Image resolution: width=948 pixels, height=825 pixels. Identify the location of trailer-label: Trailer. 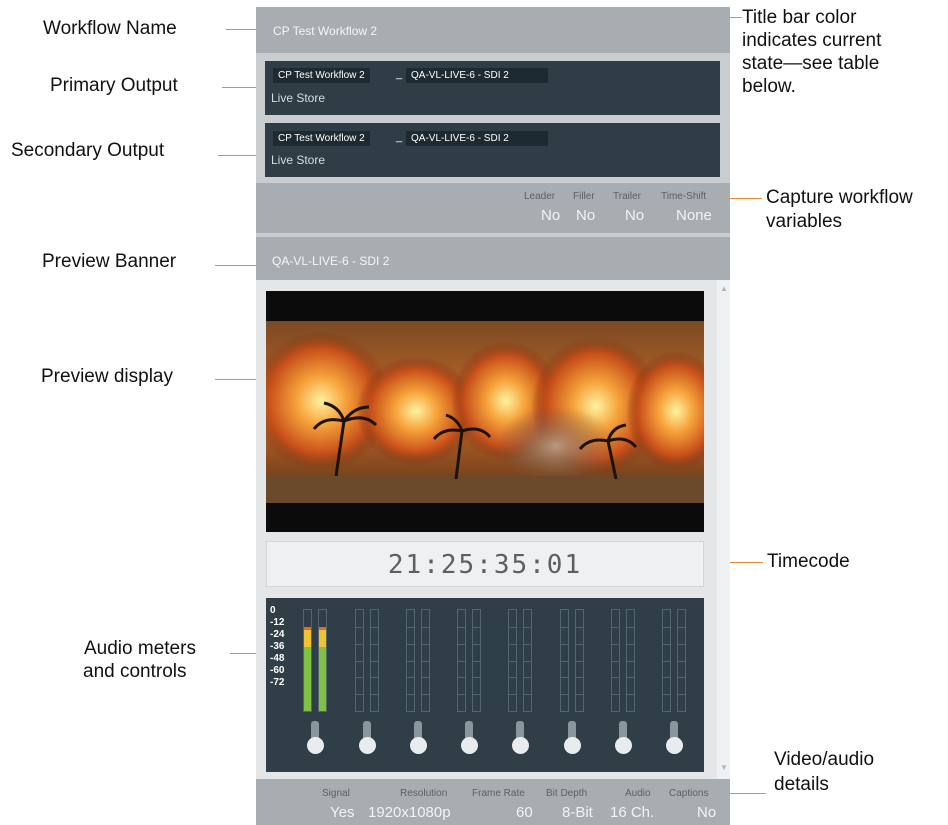
(627, 196).